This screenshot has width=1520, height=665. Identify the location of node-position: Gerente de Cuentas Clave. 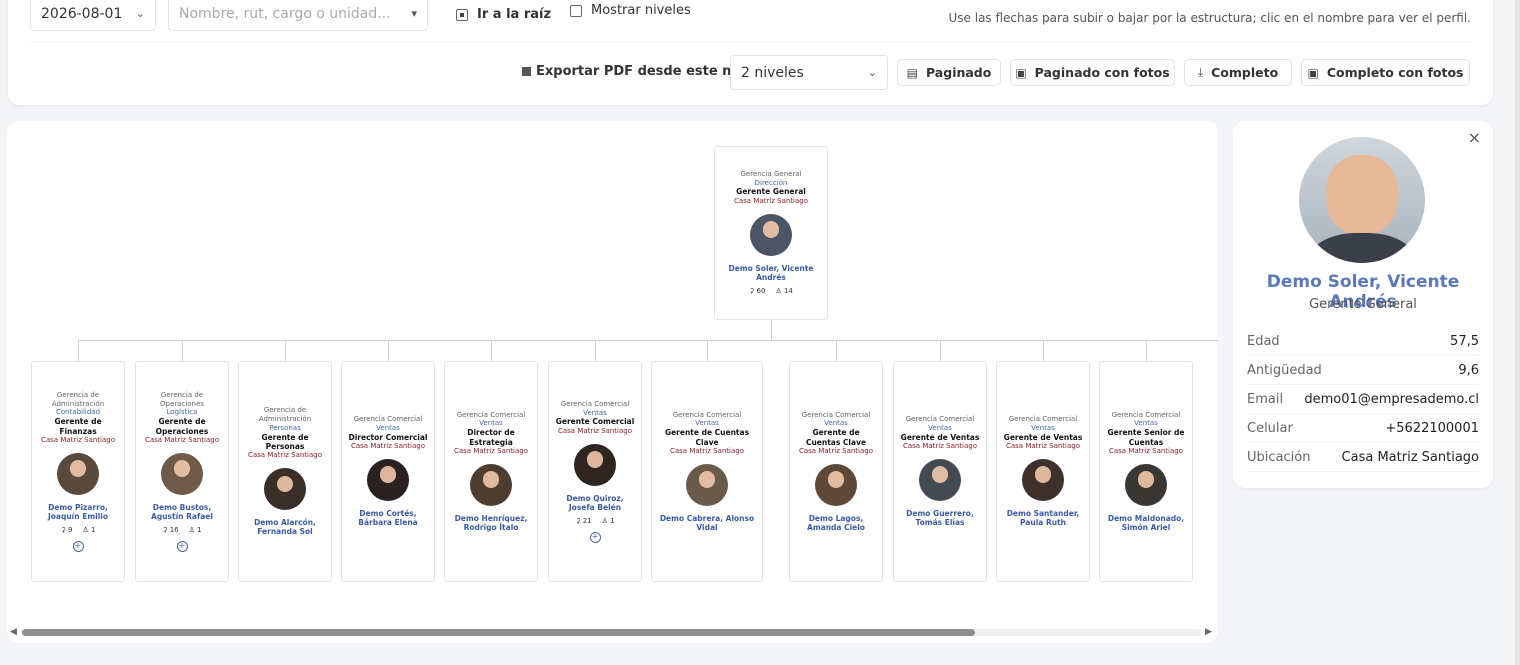
(707, 437).